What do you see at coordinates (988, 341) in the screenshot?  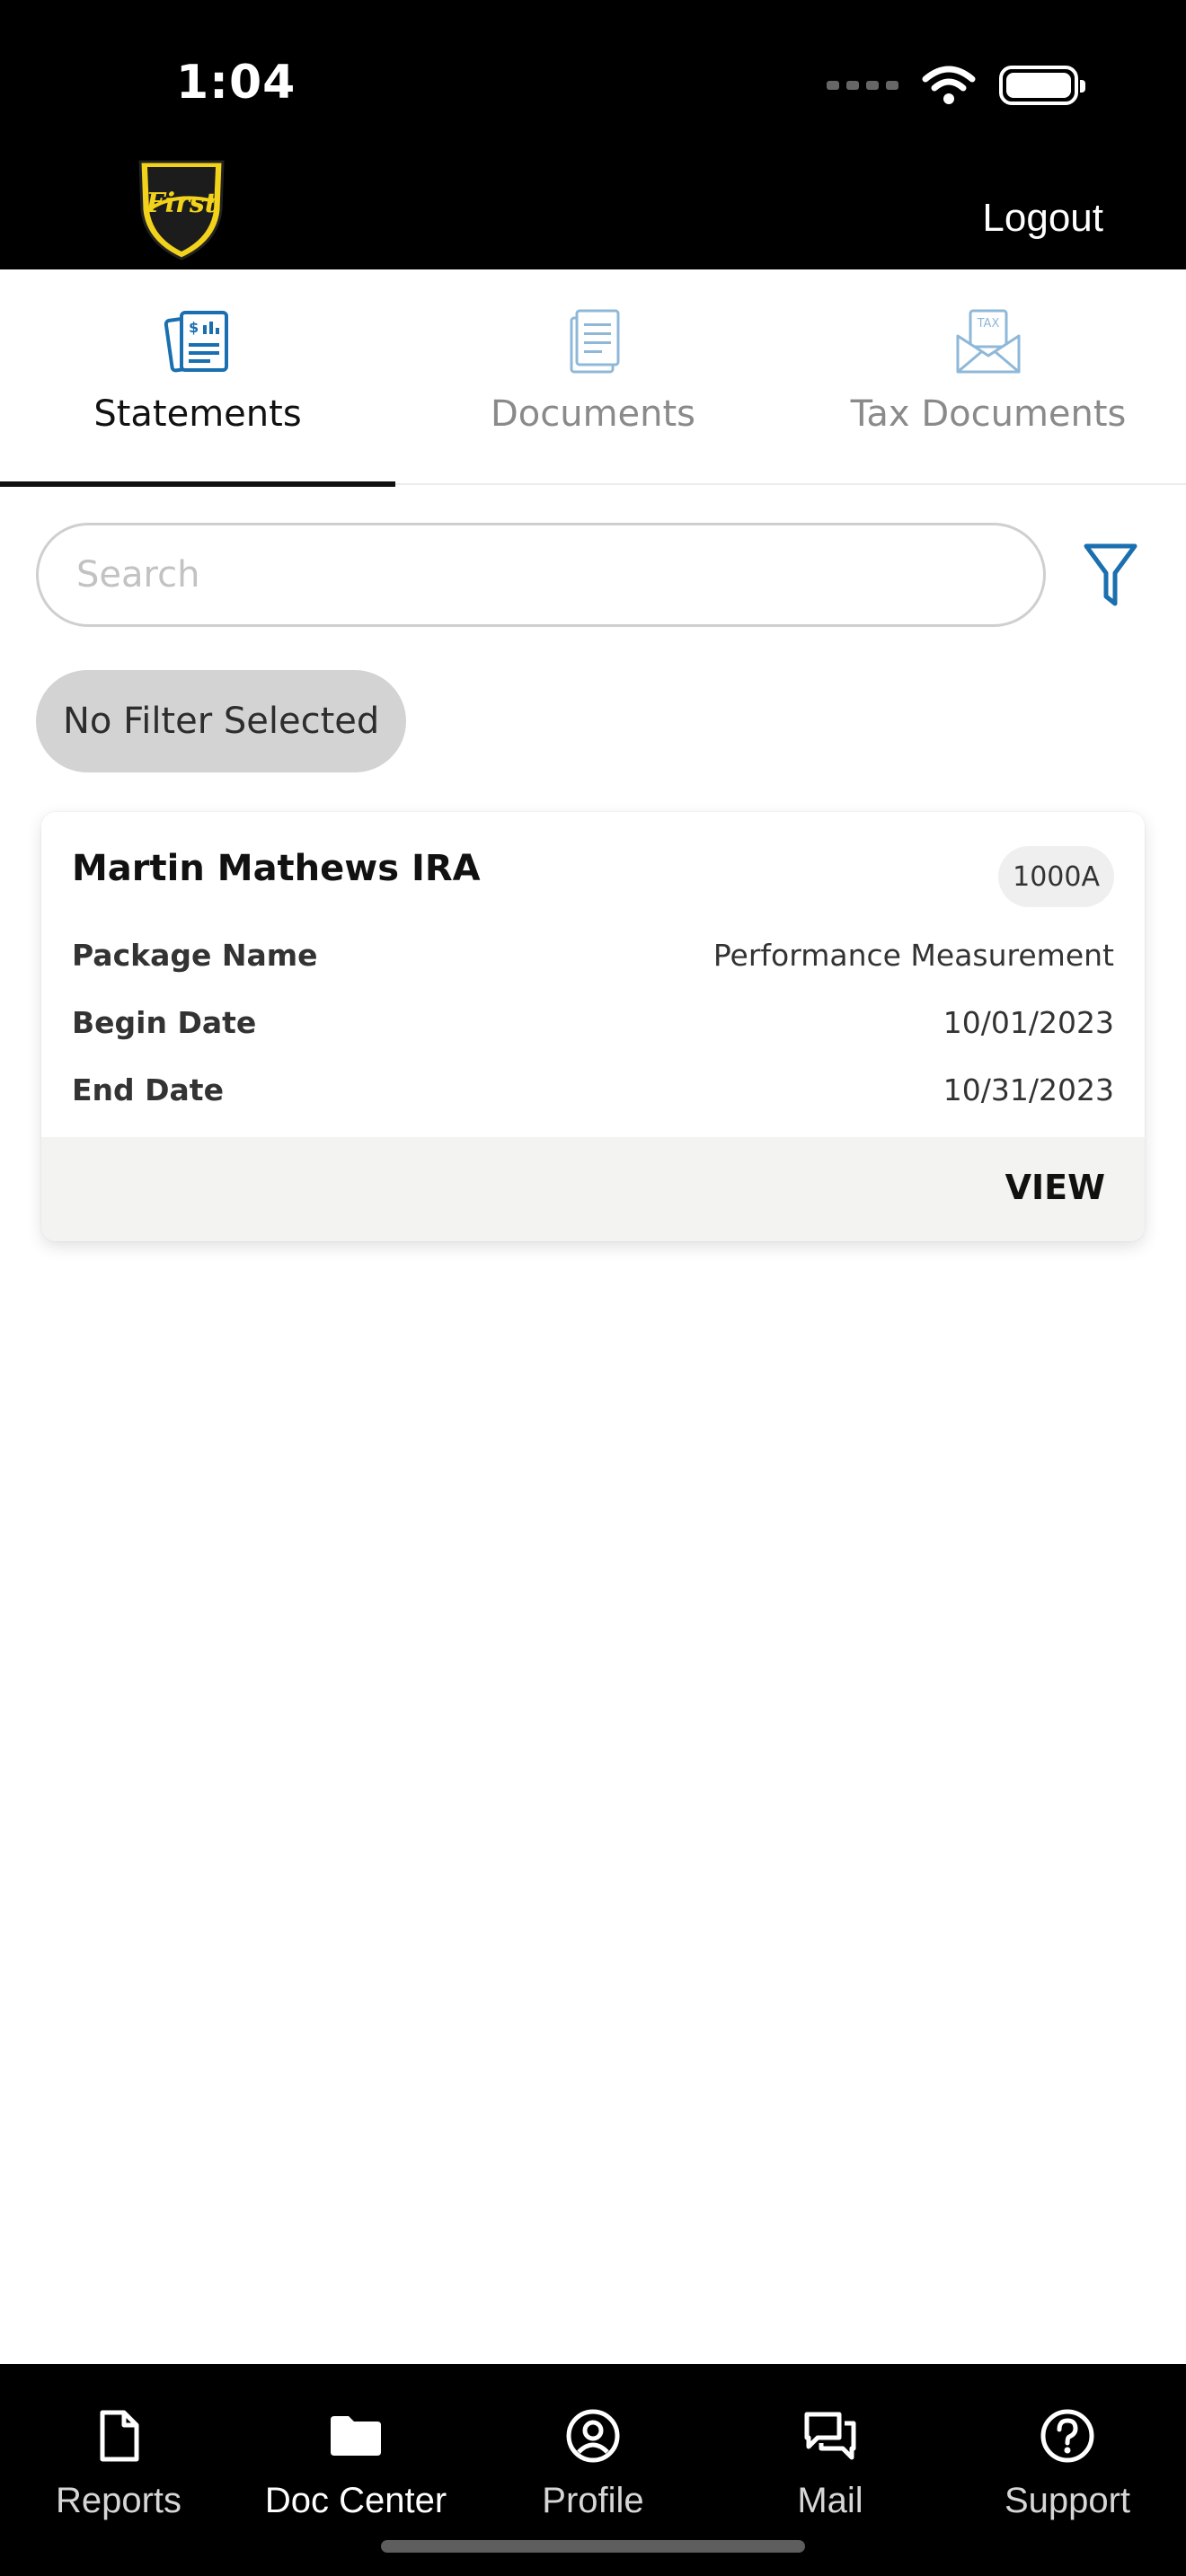 I see `tax-document-icon: TAX` at bounding box center [988, 341].